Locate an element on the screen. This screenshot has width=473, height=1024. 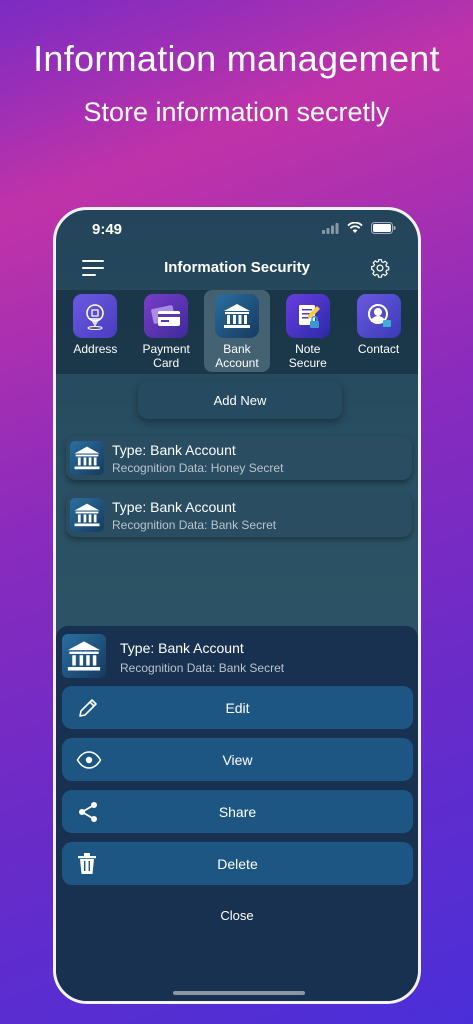
category-payment-card: Payment Card is located at coordinates (166, 331).